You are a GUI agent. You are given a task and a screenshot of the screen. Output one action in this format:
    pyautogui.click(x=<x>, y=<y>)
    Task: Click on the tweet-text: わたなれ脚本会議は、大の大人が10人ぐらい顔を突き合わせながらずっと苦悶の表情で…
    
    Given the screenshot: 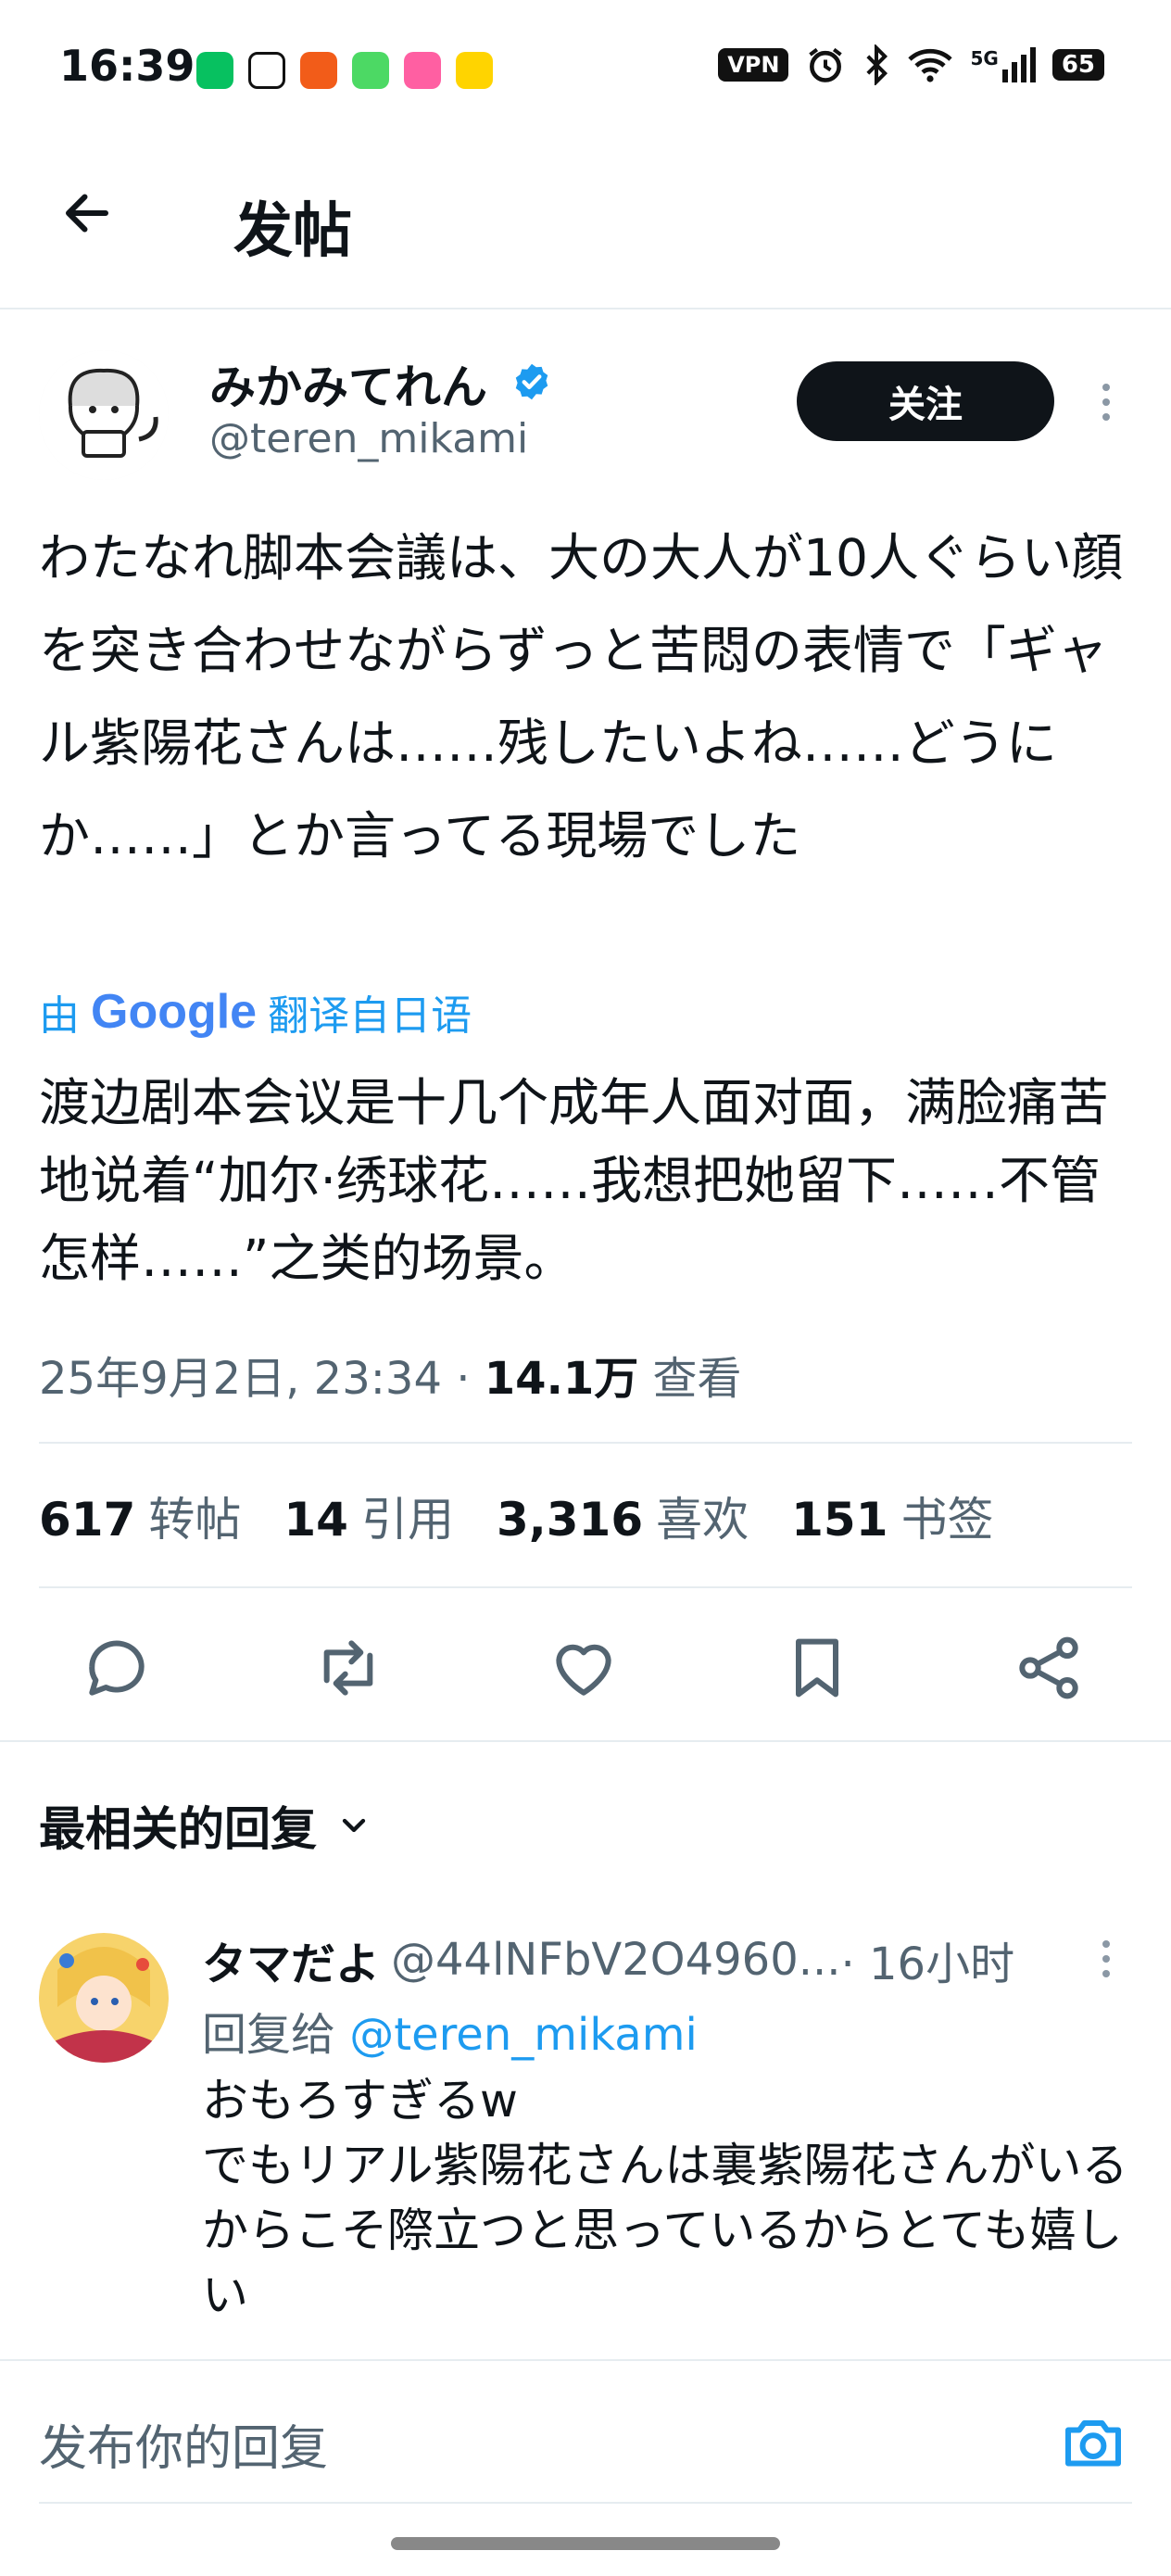 What is the action you would take?
    pyautogui.click(x=581, y=696)
    